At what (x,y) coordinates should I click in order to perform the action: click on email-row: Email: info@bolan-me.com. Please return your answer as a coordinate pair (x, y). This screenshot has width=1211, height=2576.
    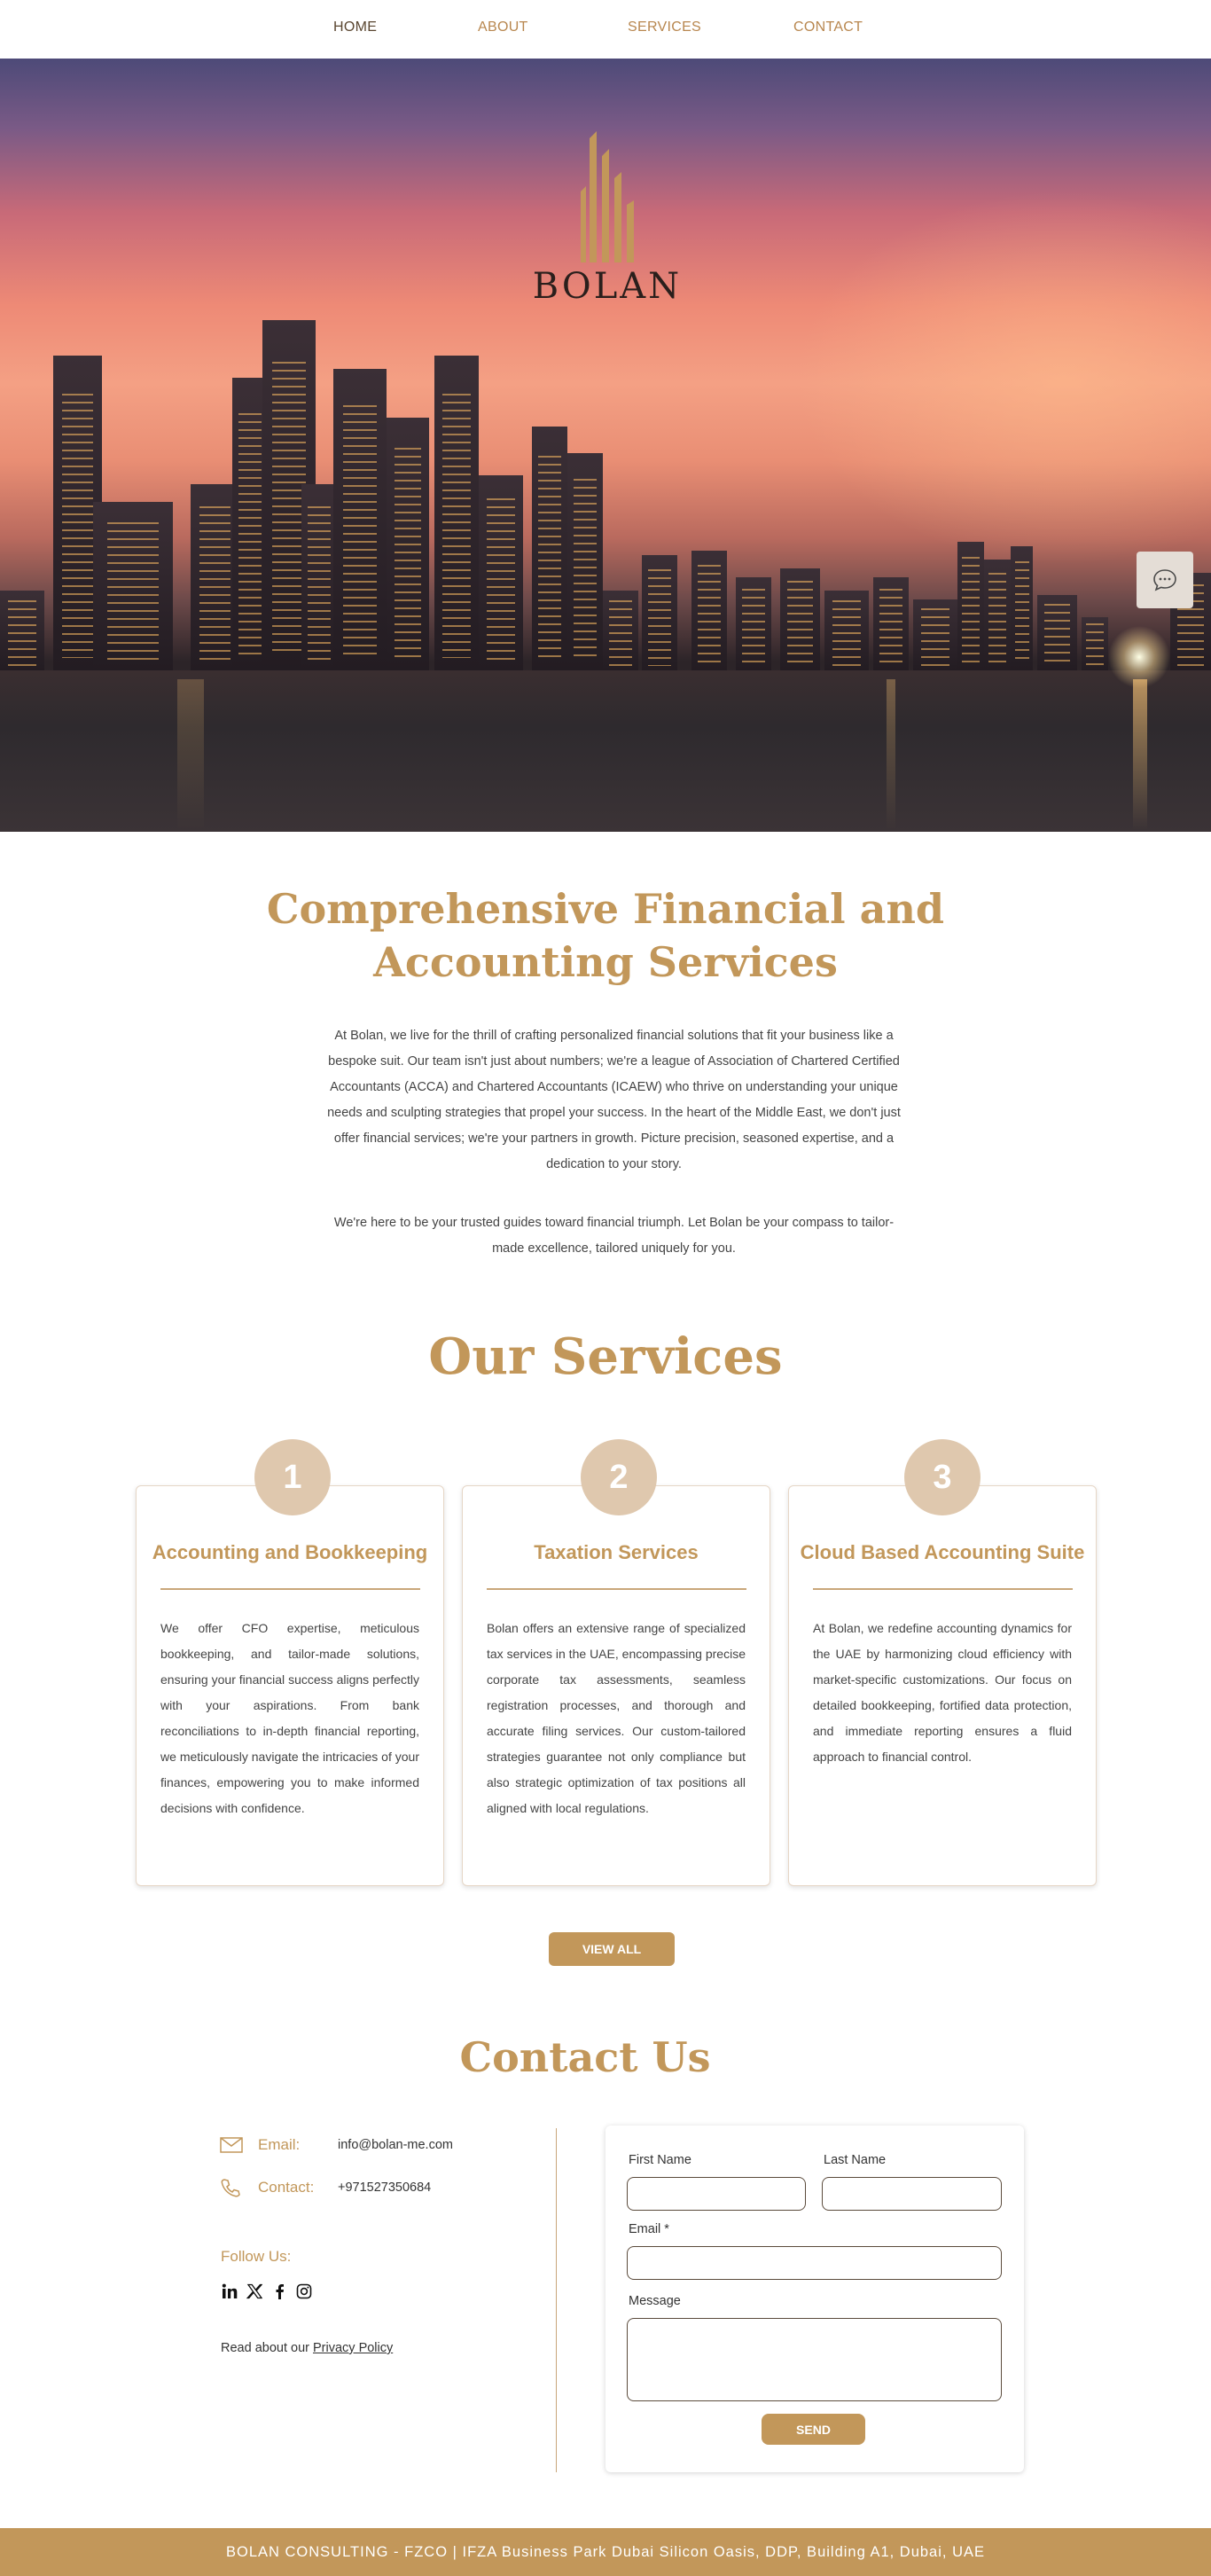
    Looking at the image, I should click on (336, 2145).